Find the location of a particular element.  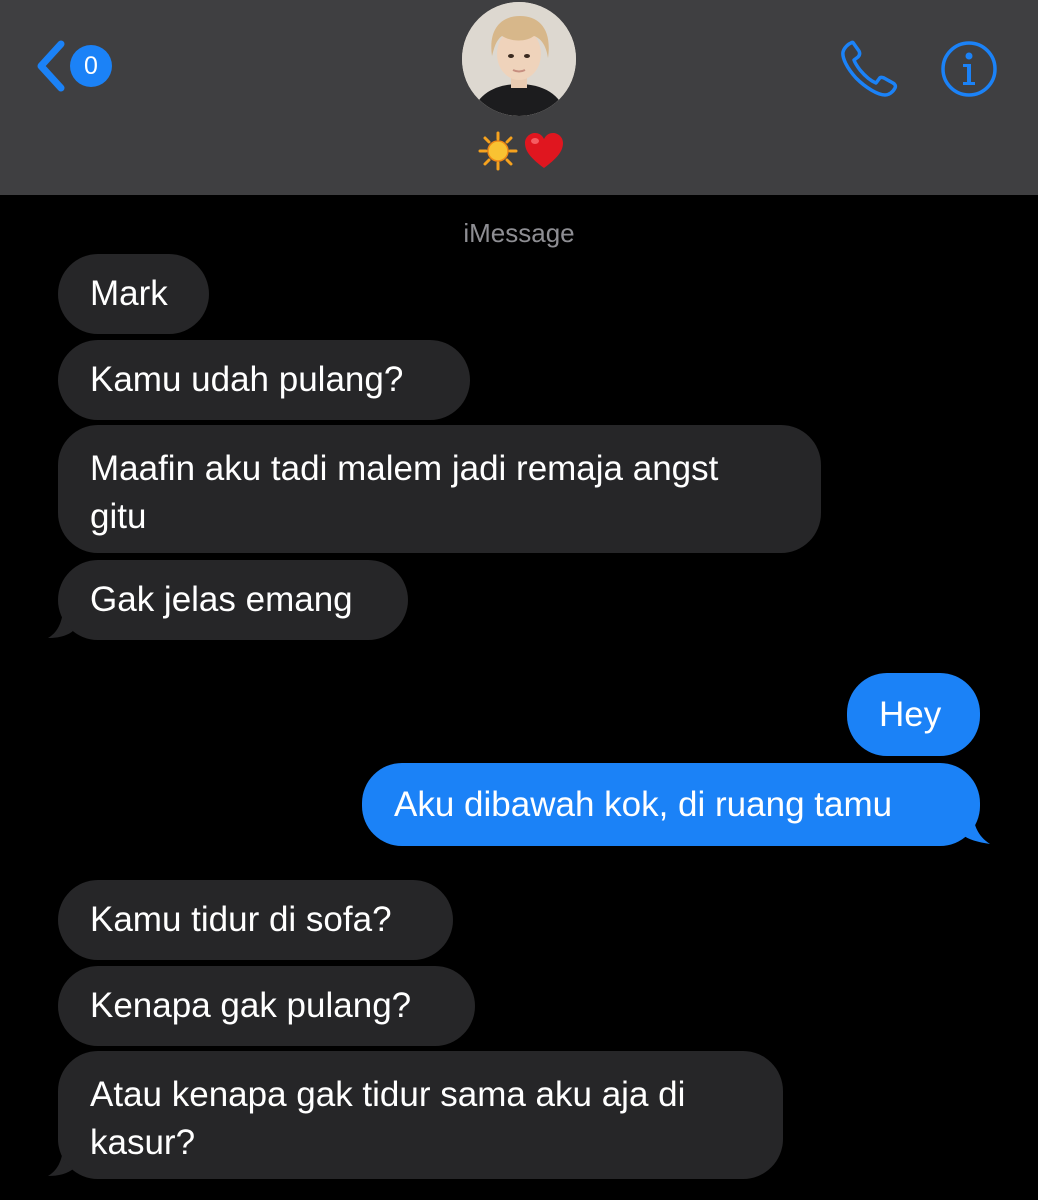

contact-status-emojis is located at coordinates (523, 151).